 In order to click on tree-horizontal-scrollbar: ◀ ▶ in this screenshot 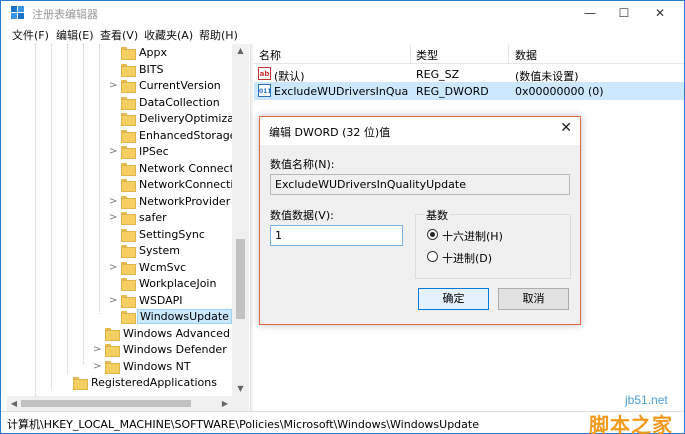, I will do `click(128, 403)`.